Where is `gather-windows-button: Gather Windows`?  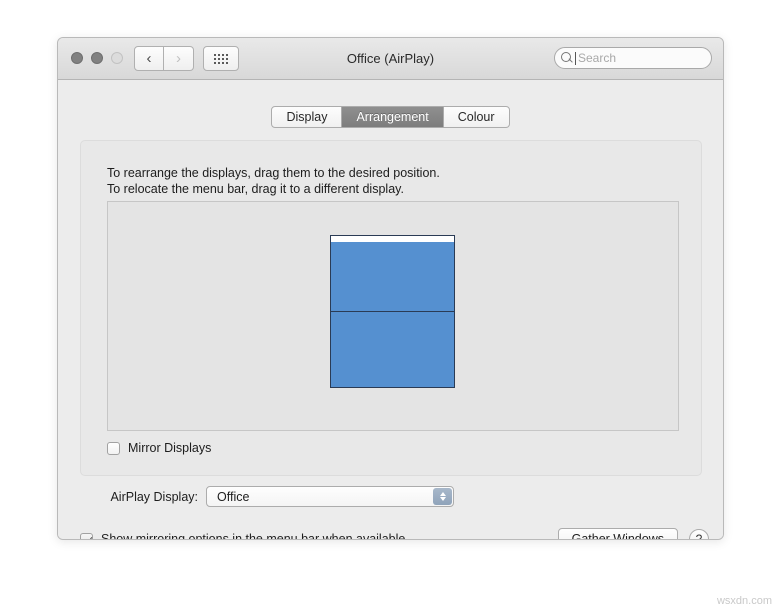 gather-windows-button: Gather Windows is located at coordinates (617, 533).